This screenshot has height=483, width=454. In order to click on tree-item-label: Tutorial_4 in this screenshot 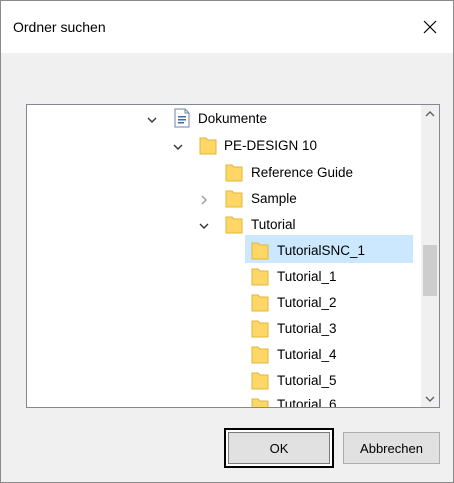, I will do `click(307, 355)`.